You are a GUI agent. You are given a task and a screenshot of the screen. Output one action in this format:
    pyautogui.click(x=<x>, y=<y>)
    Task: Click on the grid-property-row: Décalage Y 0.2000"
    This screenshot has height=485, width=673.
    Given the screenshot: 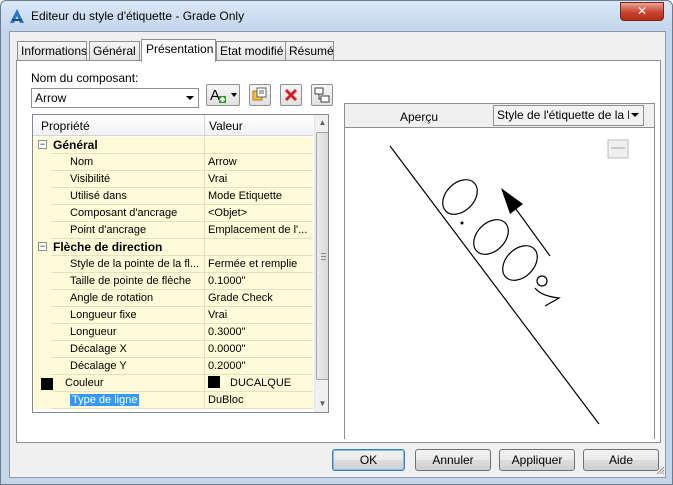 What is the action you would take?
    pyautogui.click(x=173, y=366)
    